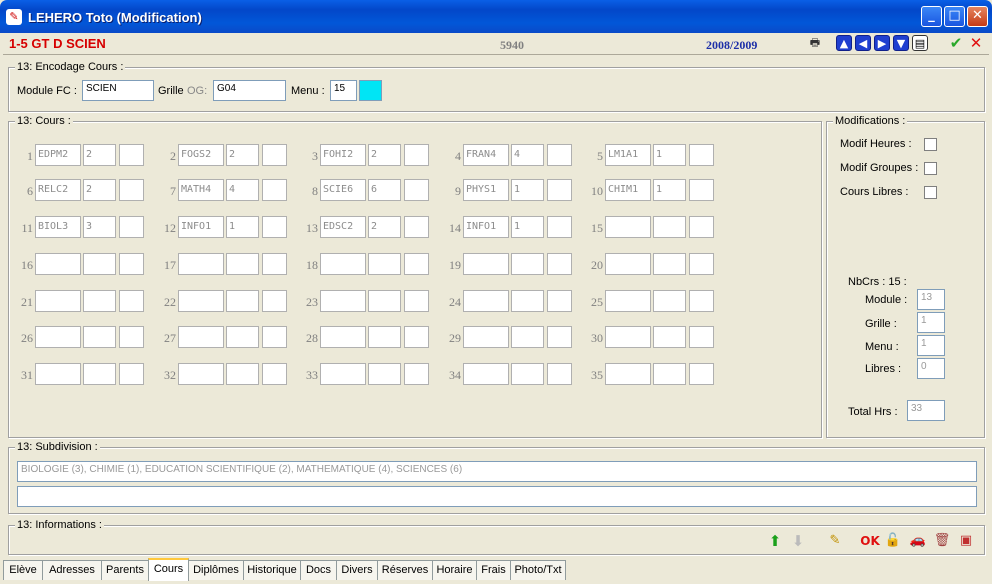 This screenshot has height=584, width=992. I want to click on tab-8: Réserves, so click(405, 570).